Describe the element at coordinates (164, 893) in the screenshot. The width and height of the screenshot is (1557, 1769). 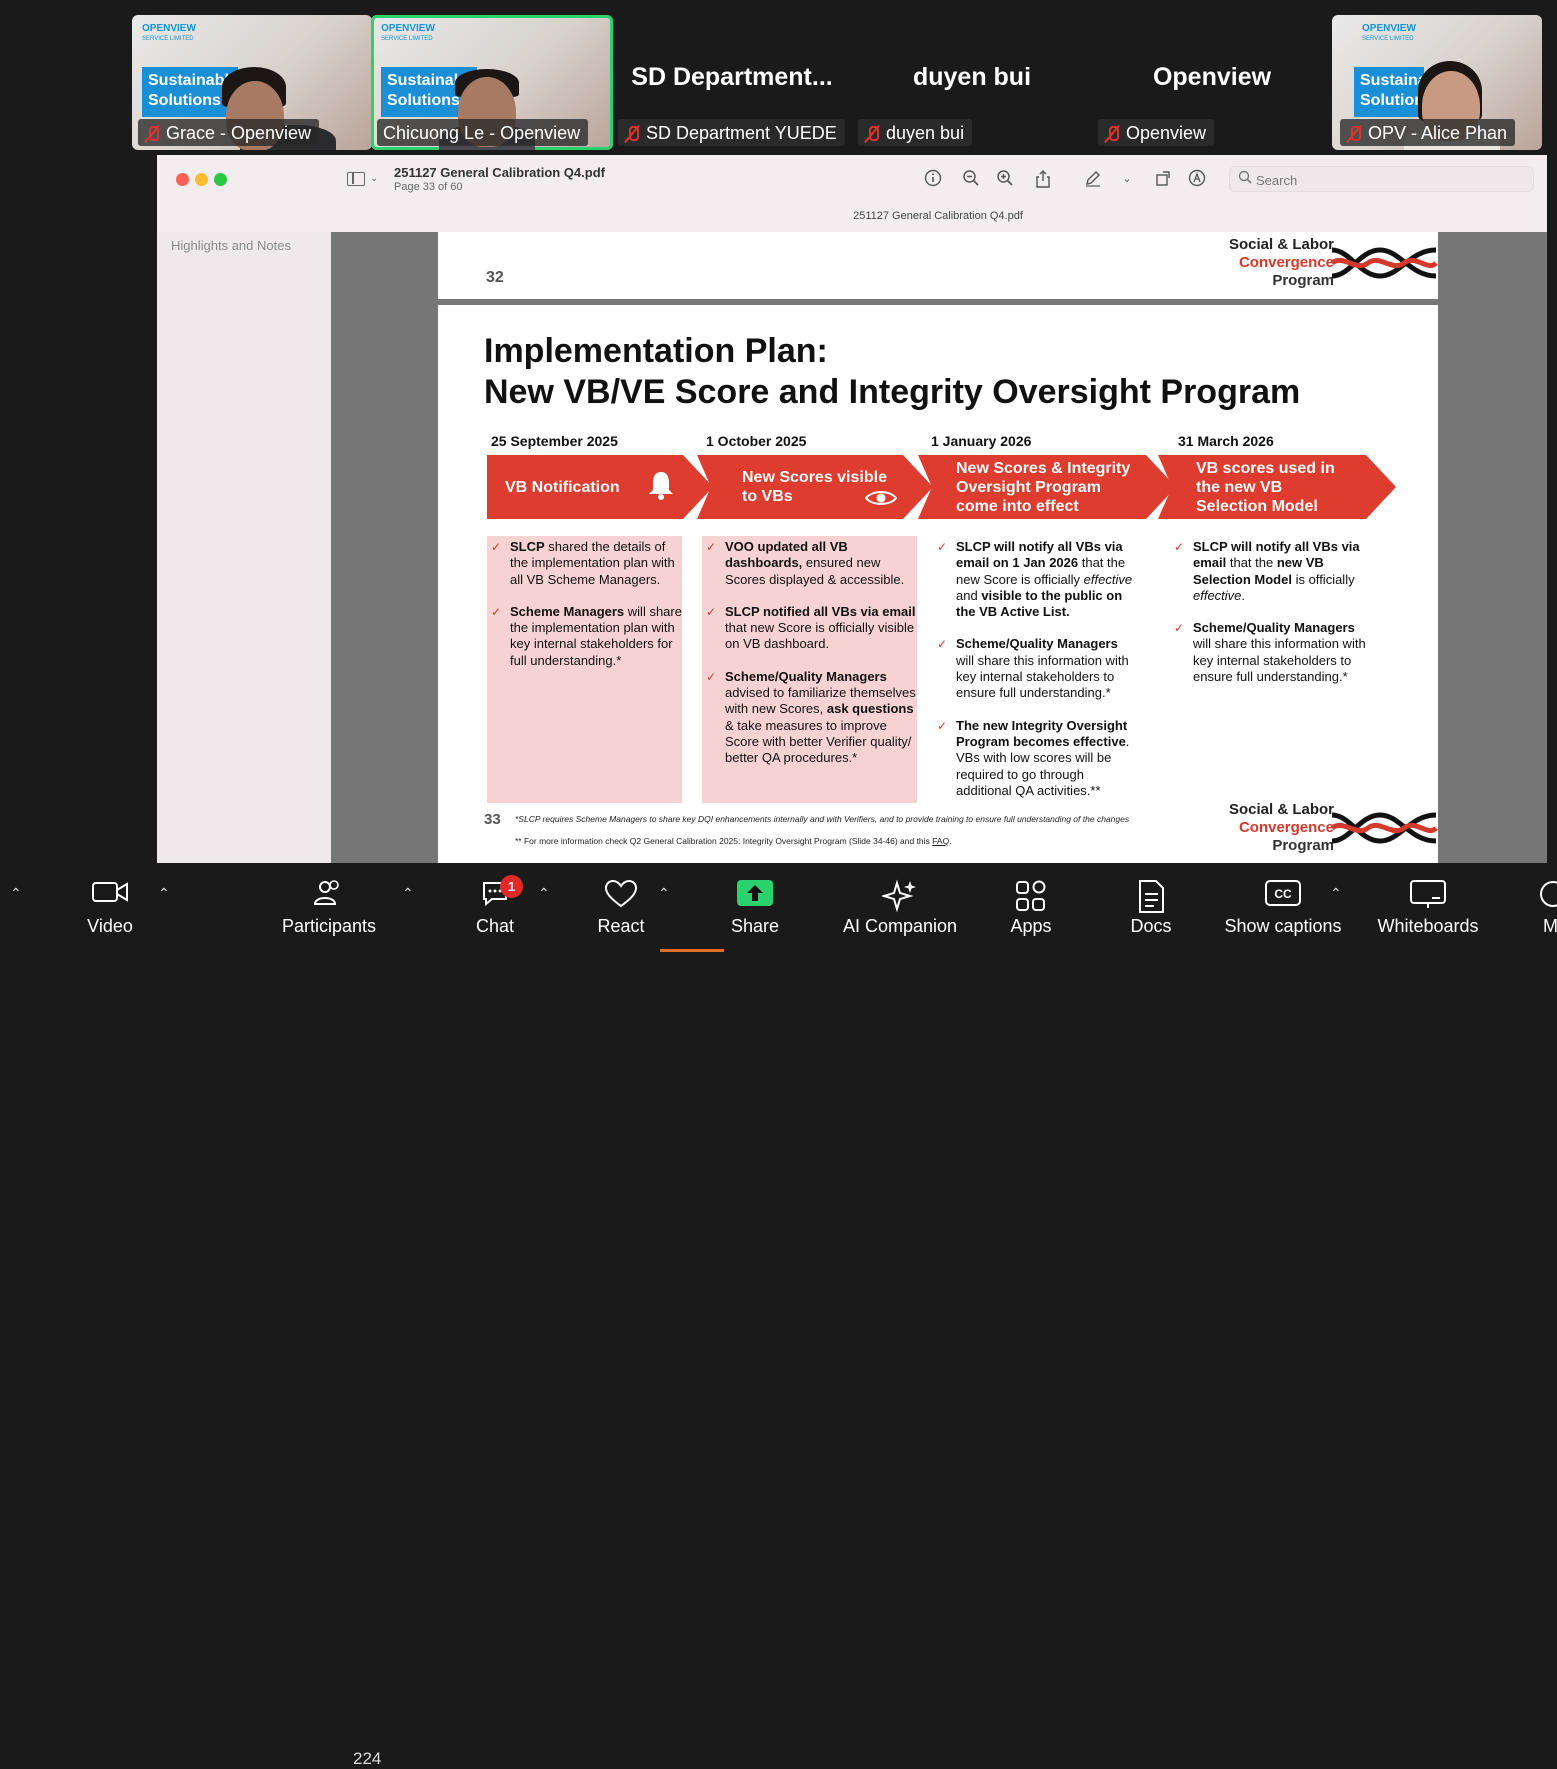
I see `video-options-caret: ⌃` at that location.